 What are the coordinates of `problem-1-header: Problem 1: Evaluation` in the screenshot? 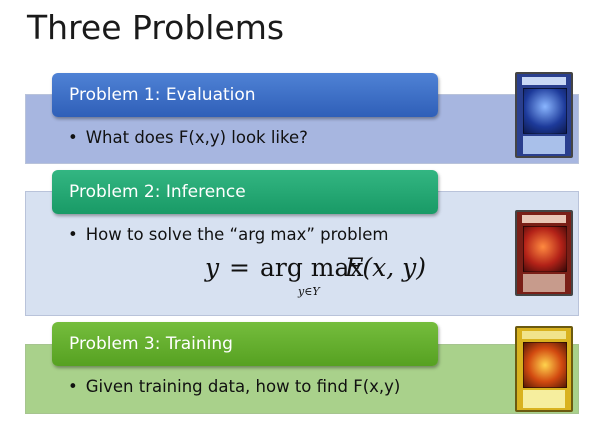 It's located at (245, 95).